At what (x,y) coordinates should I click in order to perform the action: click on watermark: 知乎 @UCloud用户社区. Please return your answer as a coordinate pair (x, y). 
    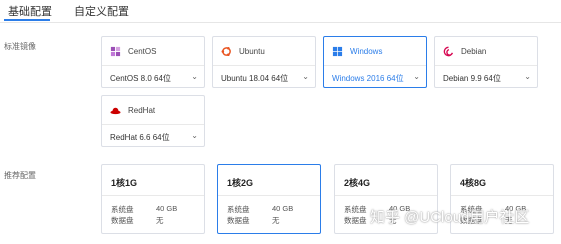
    Looking at the image, I should click on (450, 217).